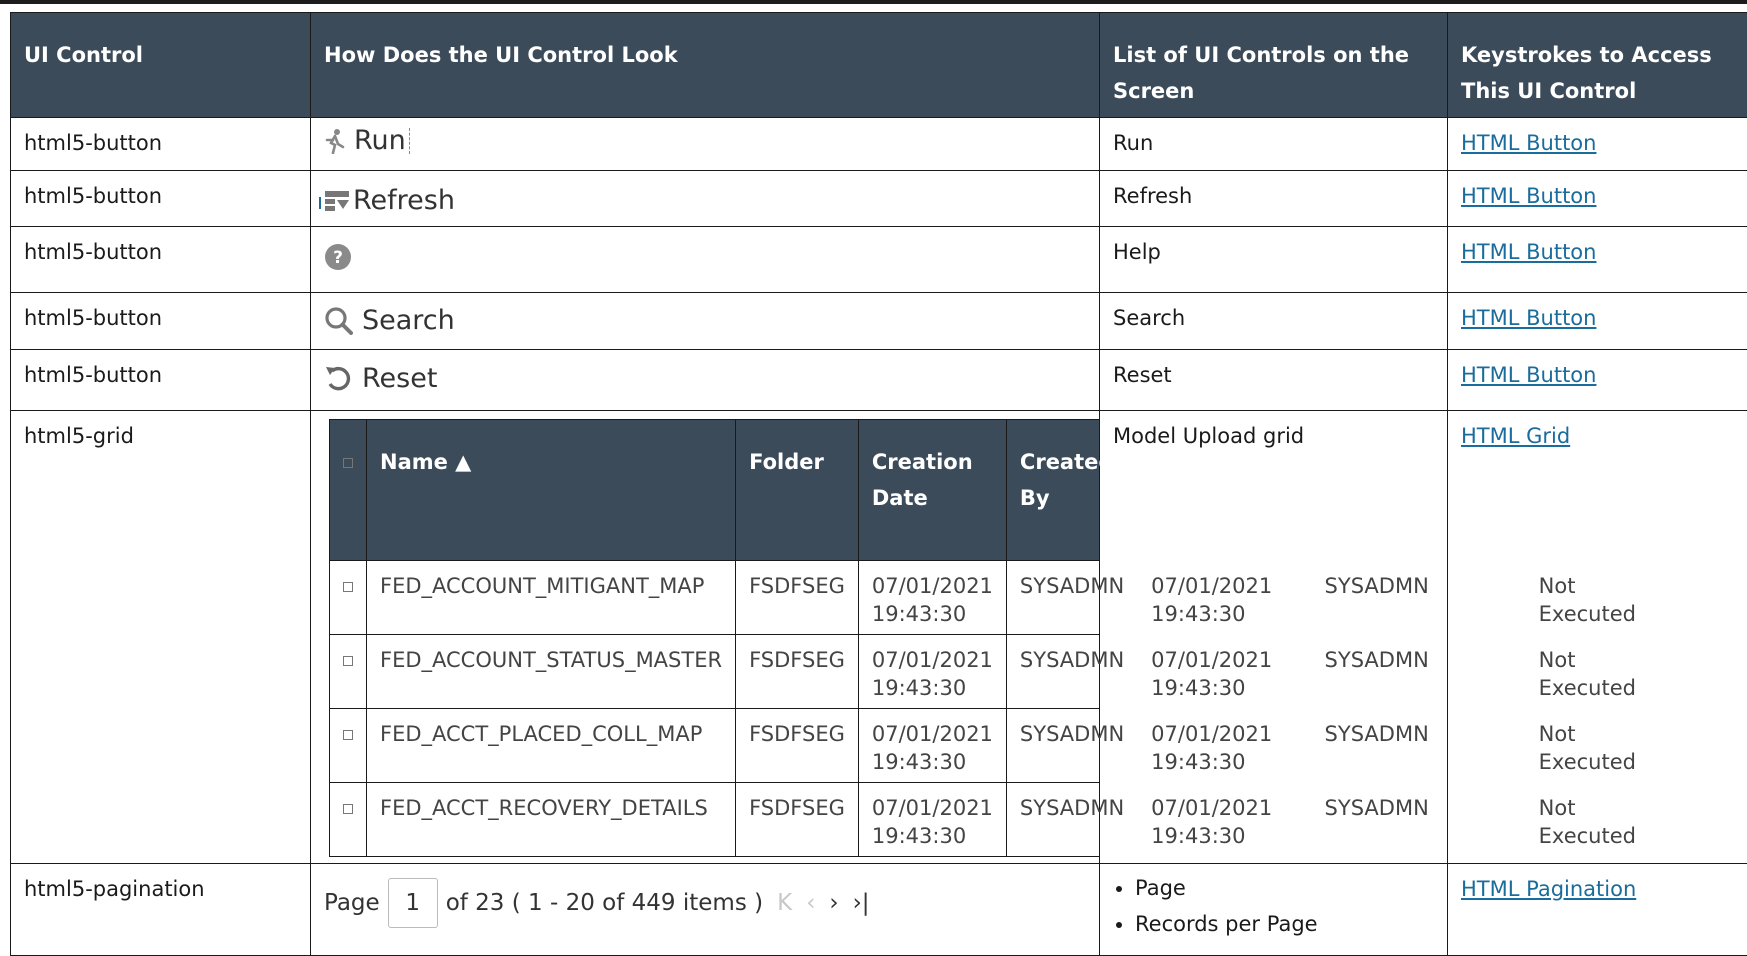  What do you see at coordinates (352, 903) in the screenshot?
I see `page-label: Page` at bounding box center [352, 903].